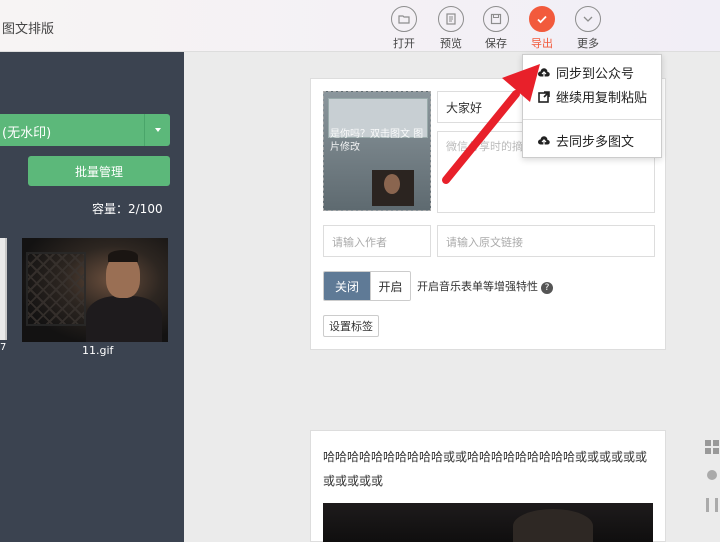 This screenshot has height=542, width=720. Describe the element at coordinates (595, 74) in the screenshot. I see `menu-item-label: 同步到公众号` at that location.